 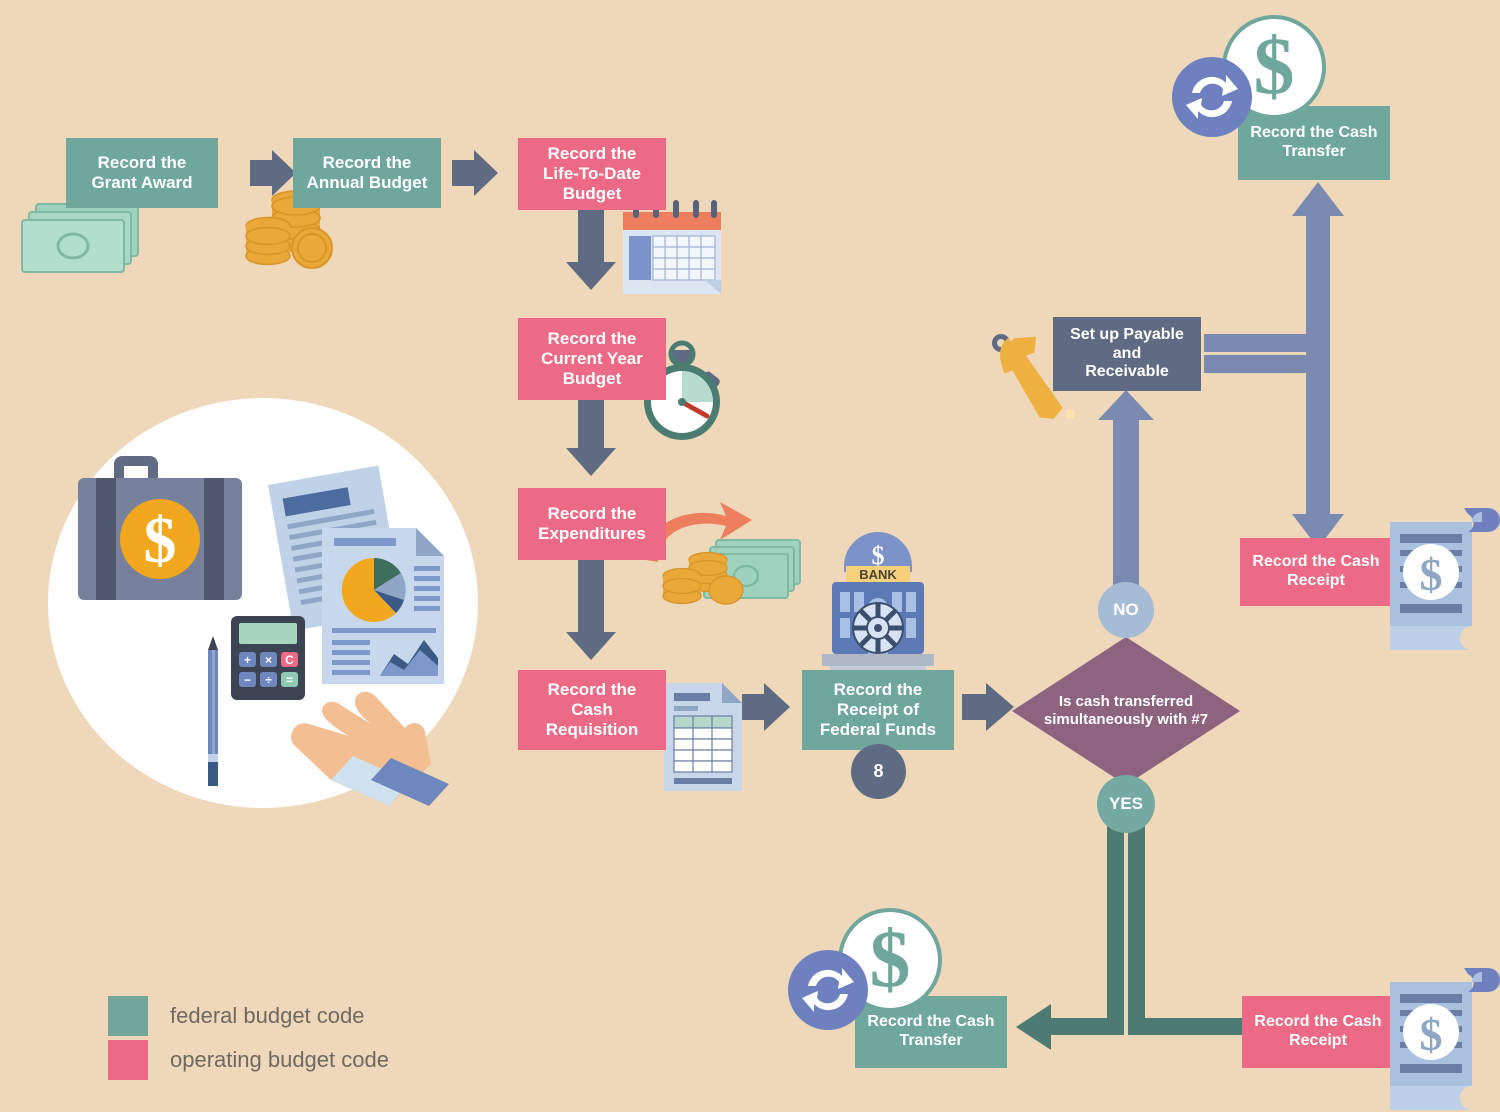 I want to click on legend-item-federal: federal budget code, so click(x=236, y=1016).